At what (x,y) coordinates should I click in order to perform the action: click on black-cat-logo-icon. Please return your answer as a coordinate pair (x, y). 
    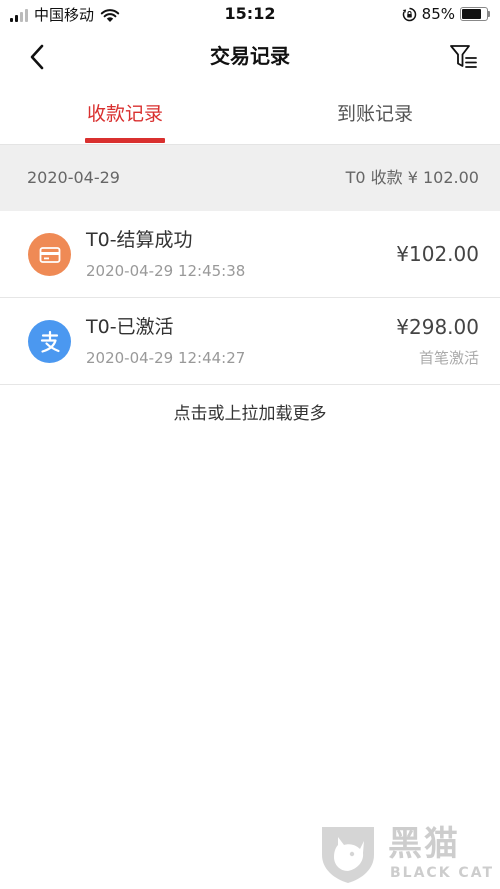
    Looking at the image, I should click on (348, 855).